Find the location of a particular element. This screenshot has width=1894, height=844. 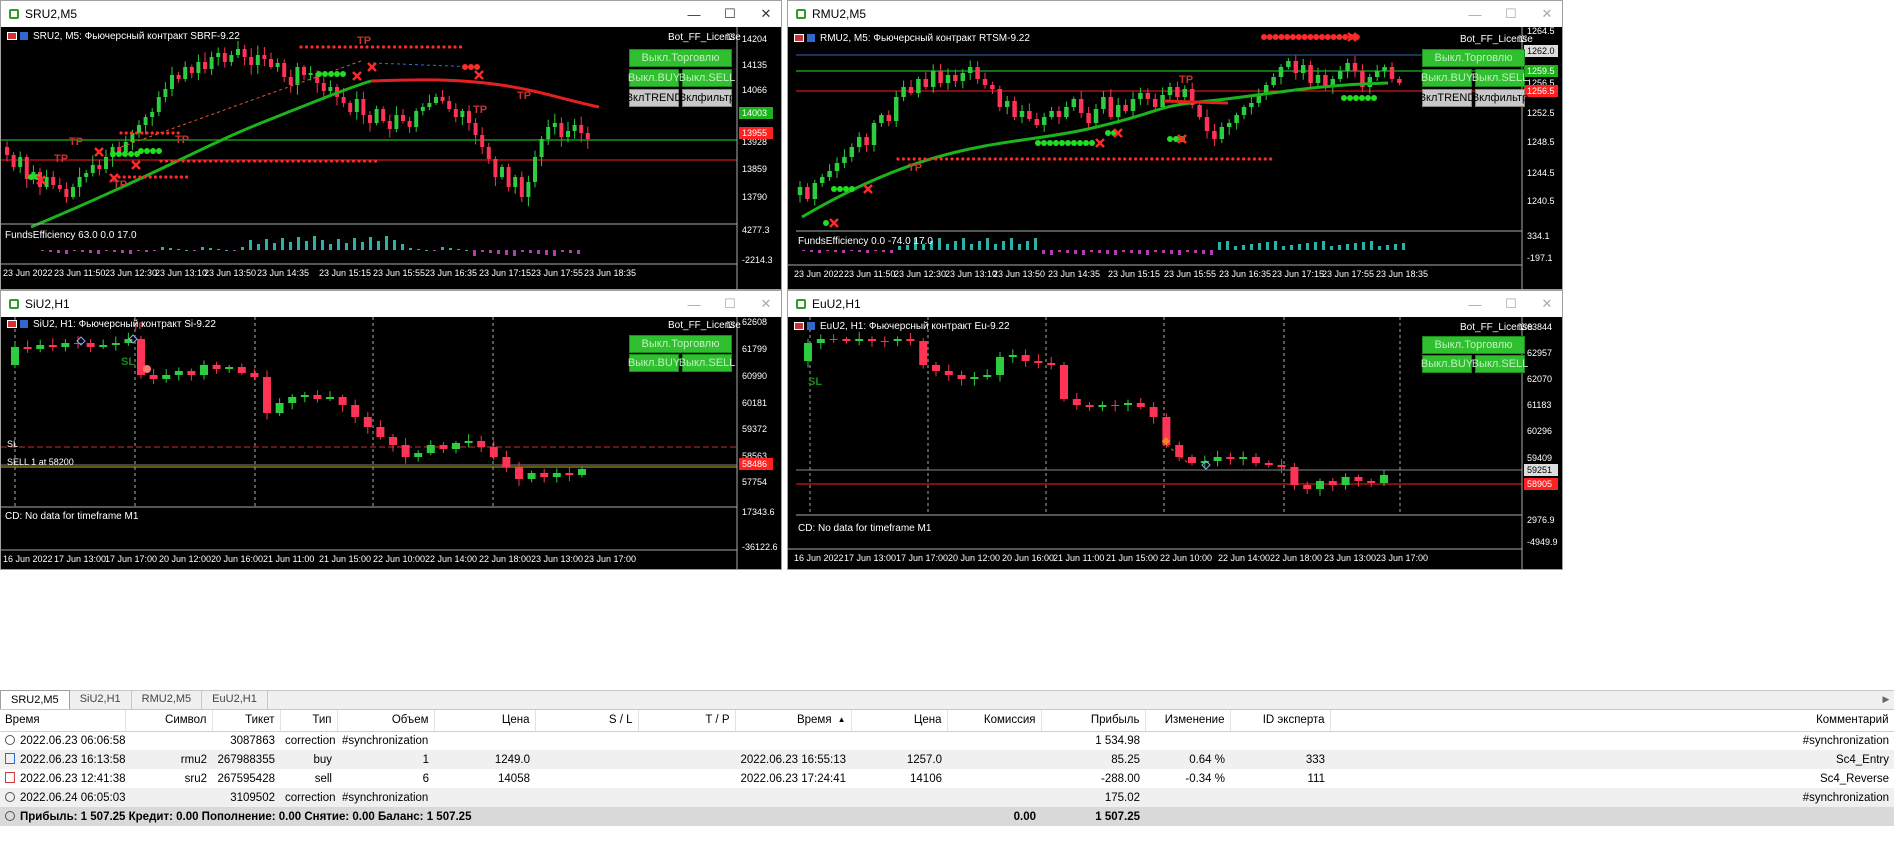

cell-price is located at coordinates (484, 797).